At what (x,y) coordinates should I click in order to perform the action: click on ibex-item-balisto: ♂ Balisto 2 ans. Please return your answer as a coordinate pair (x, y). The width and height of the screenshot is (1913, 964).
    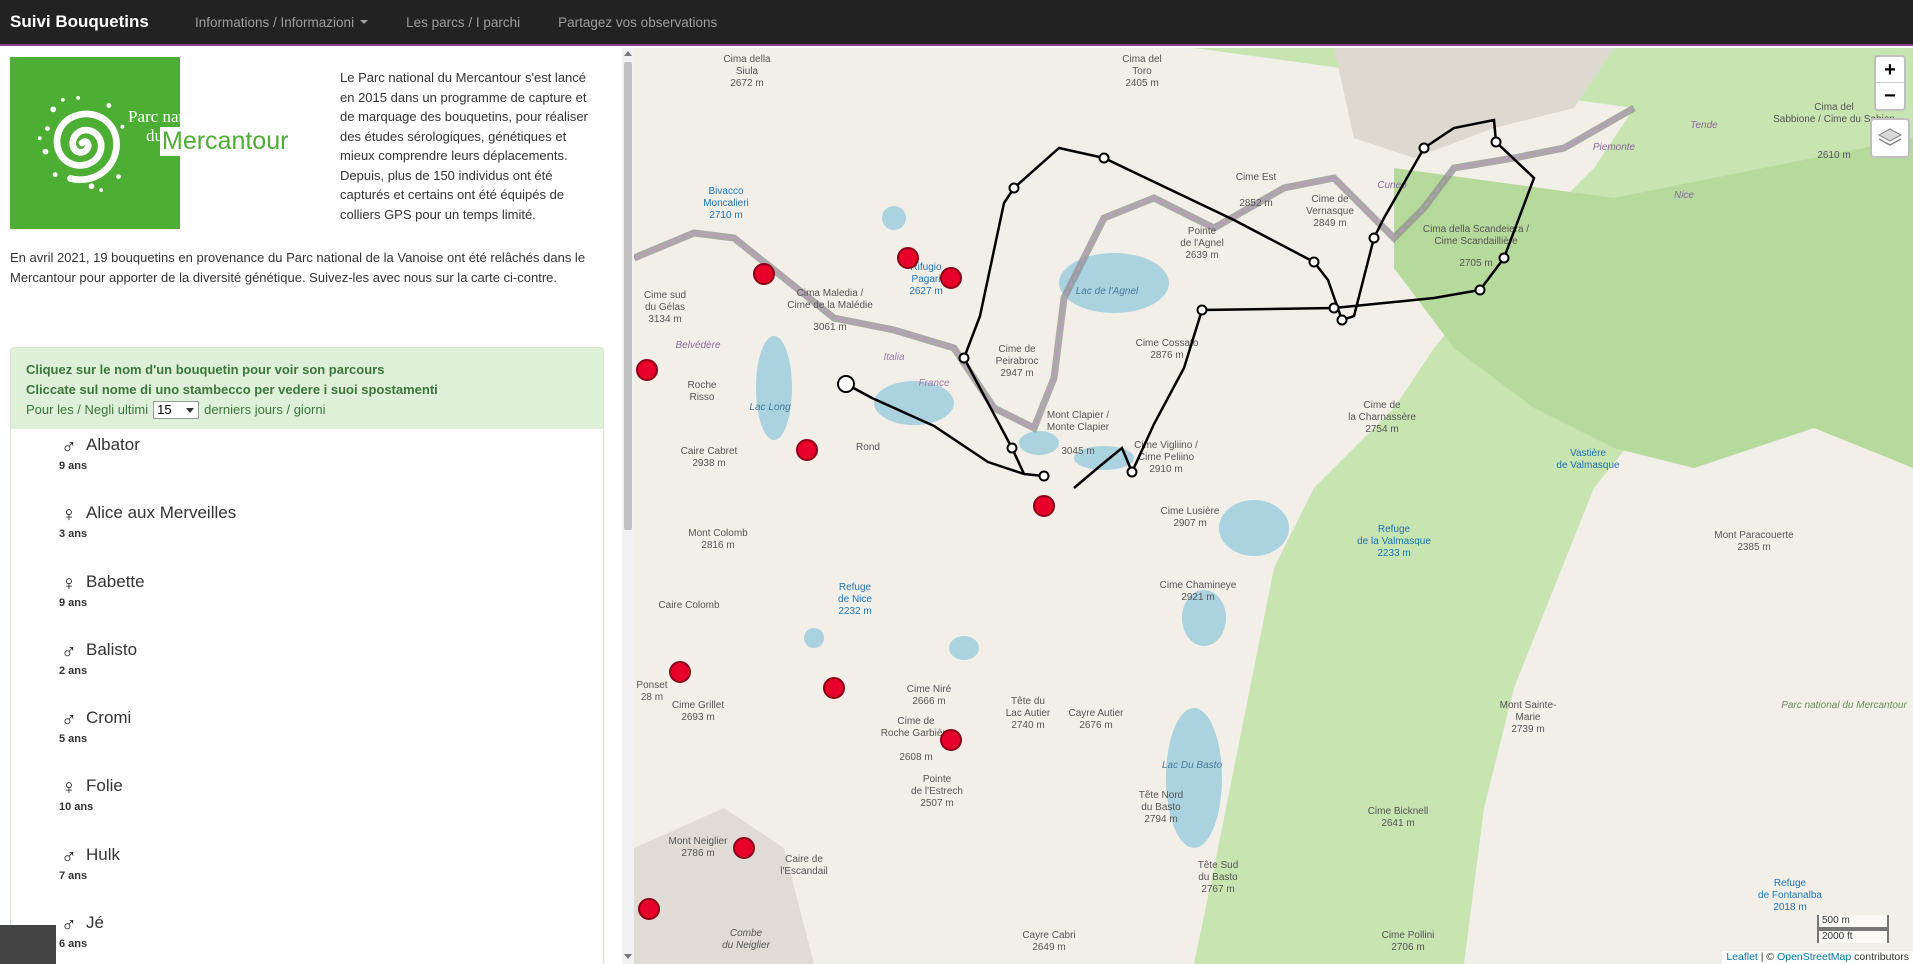
    Looking at the image, I should click on (249, 660).